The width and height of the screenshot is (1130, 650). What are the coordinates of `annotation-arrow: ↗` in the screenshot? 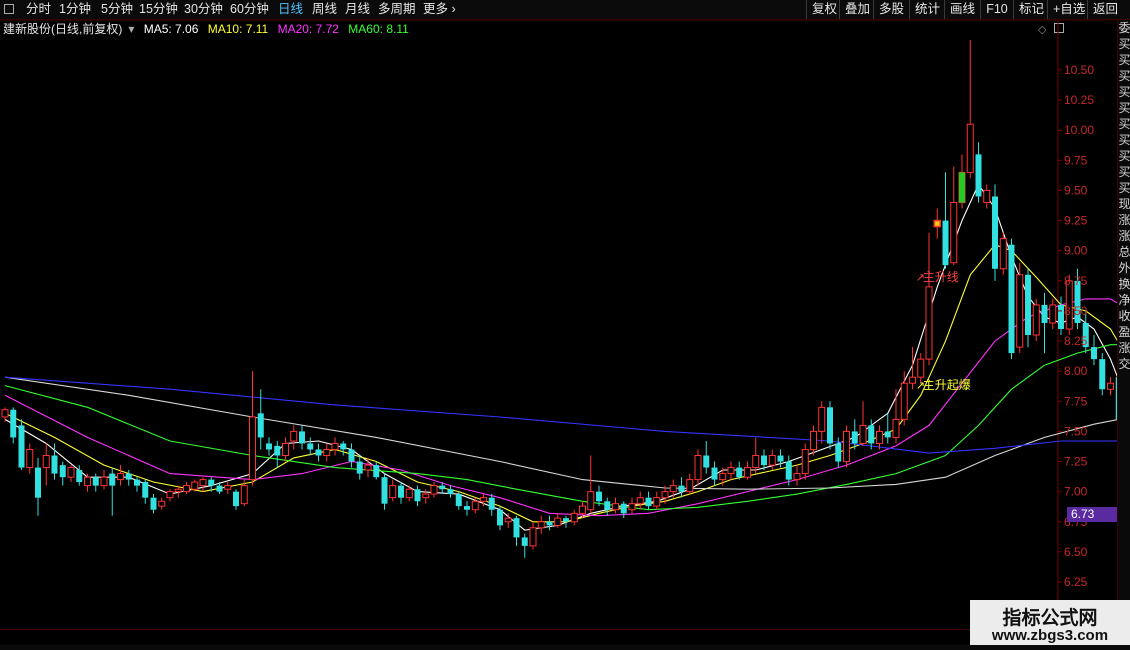 It's located at (920, 277).